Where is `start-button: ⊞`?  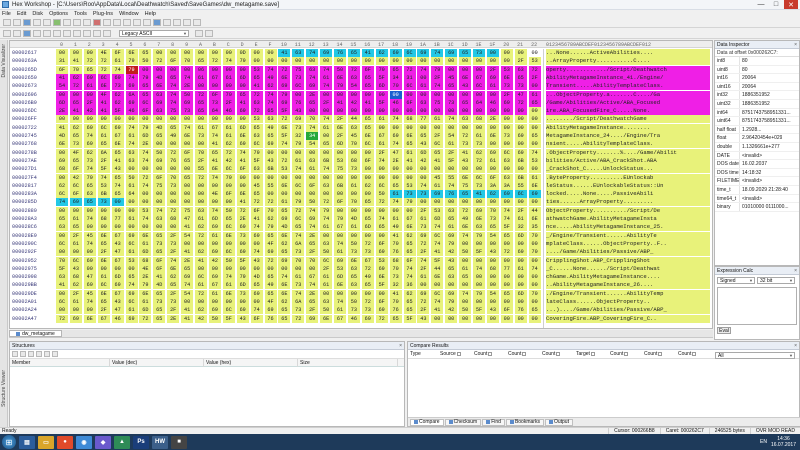
start-button: ⊞ is located at coordinates (9, 442).